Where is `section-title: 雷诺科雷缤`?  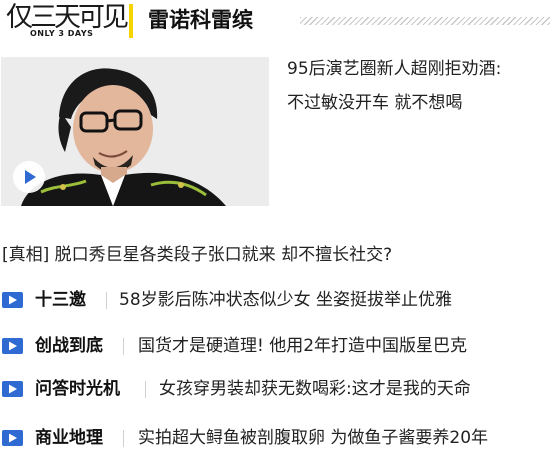
section-title: 雷诺科雷缤 is located at coordinates (200, 20).